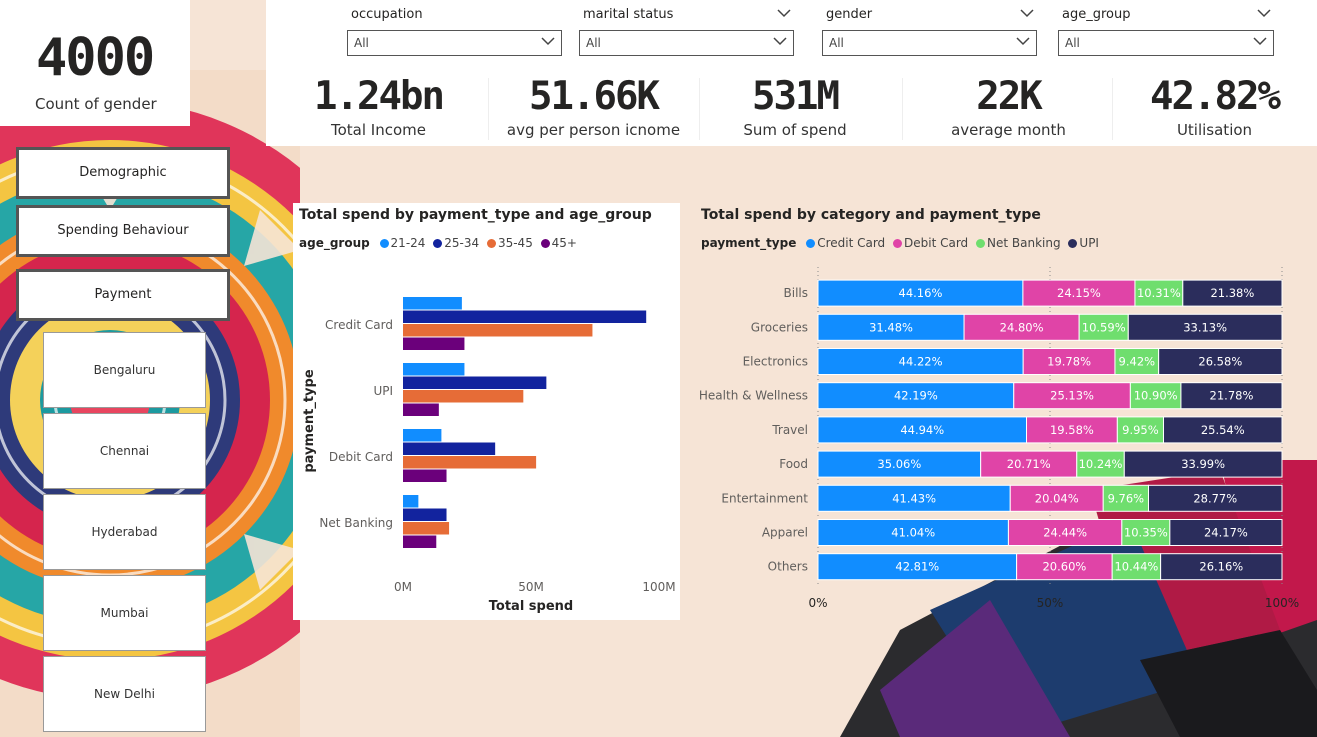  I want to click on filter-age-group: age_group All, so click(1166, 30).